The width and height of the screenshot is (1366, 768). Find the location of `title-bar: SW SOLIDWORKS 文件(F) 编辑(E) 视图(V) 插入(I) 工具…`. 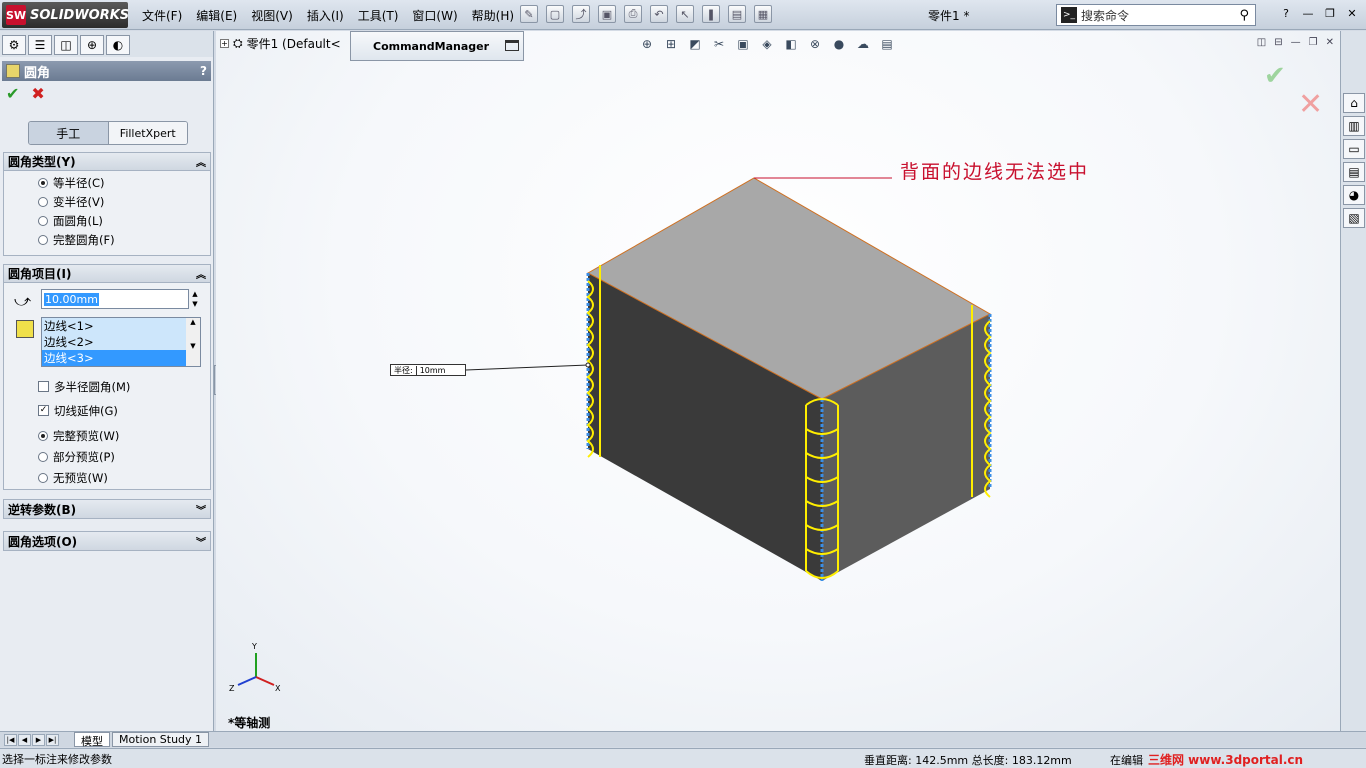

title-bar: SW SOLIDWORKS 文件(F) 编辑(E) 视图(V) 插入(I) 工具… is located at coordinates (683, 15).